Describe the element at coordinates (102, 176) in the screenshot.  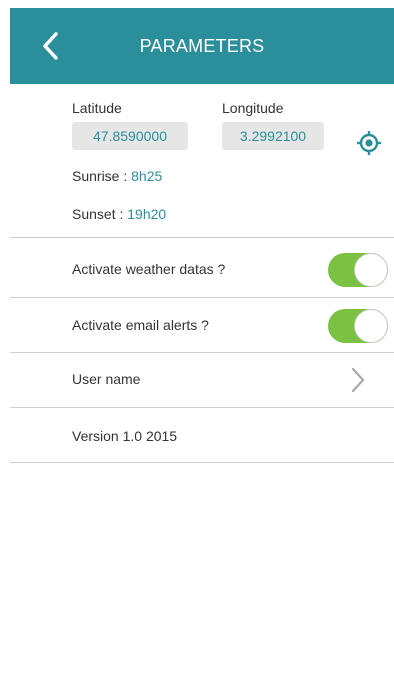
I see `sunrise-label: Sunrise :` at that location.